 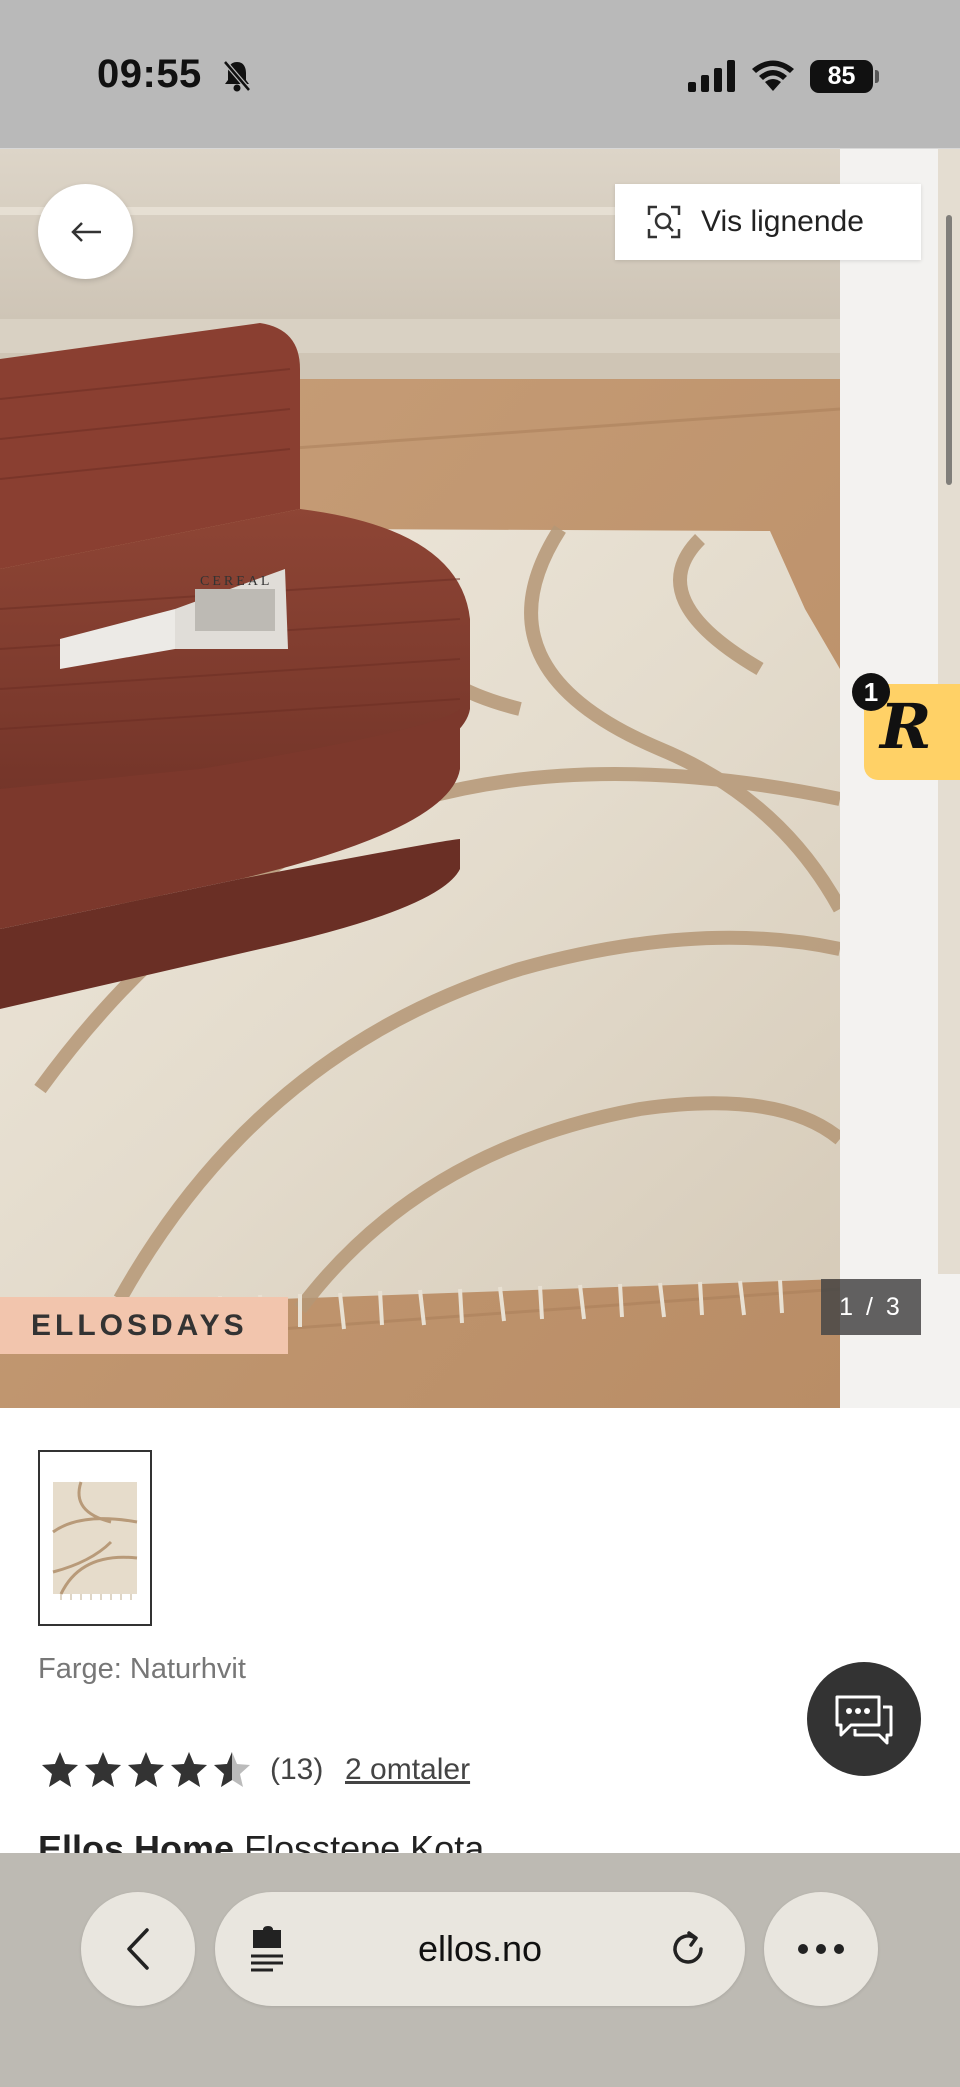 What do you see at coordinates (236, 581) in the screenshot?
I see `svg-text: CEREAL` at bounding box center [236, 581].